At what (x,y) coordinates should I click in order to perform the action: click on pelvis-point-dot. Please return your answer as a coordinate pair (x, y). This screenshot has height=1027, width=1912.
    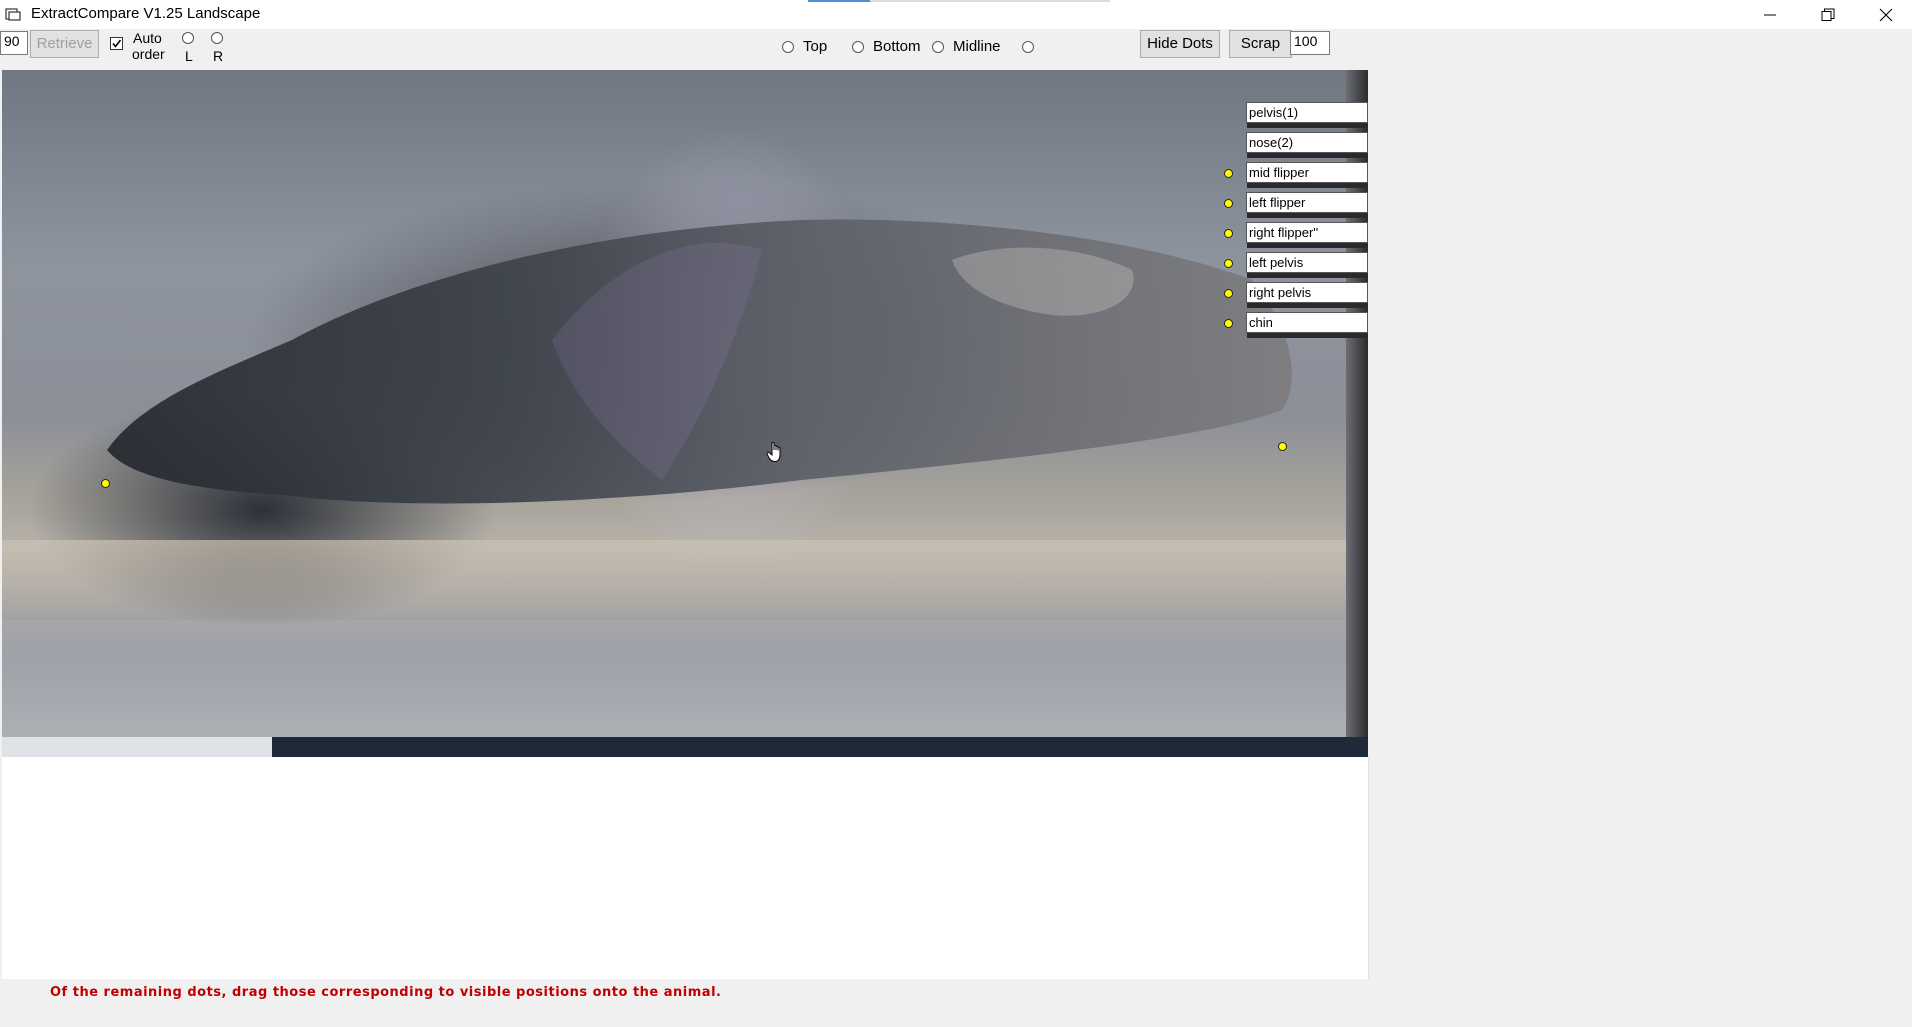
    Looking at the image, I should click on (1282, 446).